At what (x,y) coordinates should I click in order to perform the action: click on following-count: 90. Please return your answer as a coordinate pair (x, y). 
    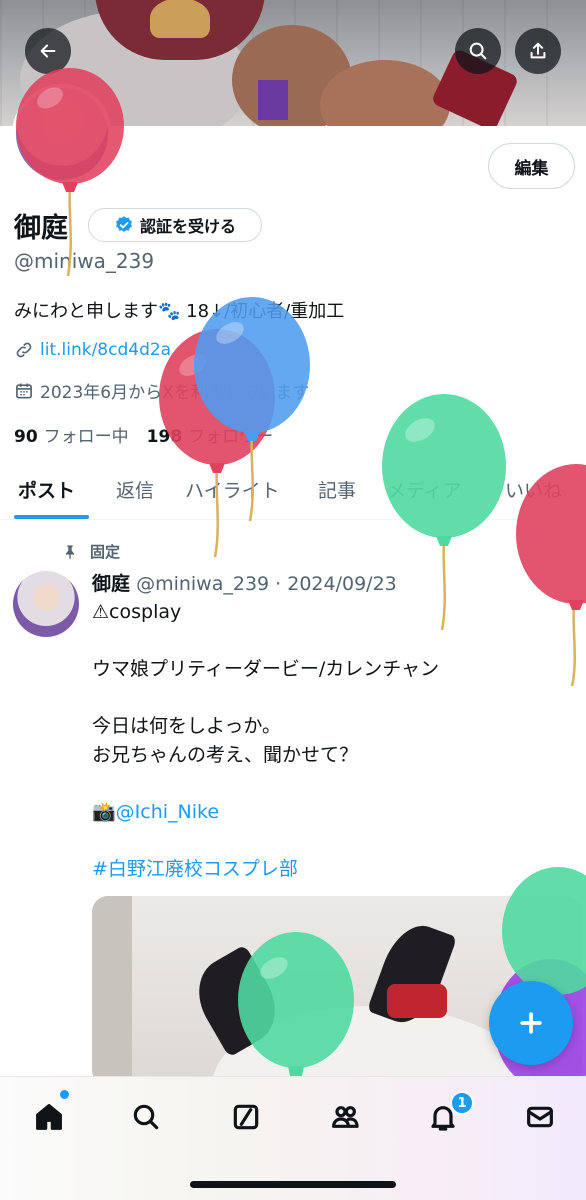
    Looking at the image, I should click on (26, 437).